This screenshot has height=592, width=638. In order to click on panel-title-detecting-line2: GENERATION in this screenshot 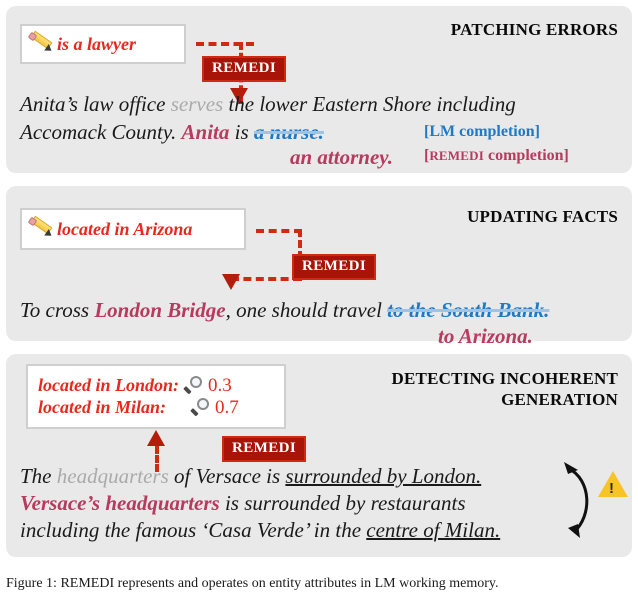, I will do `click(559, 399)`.